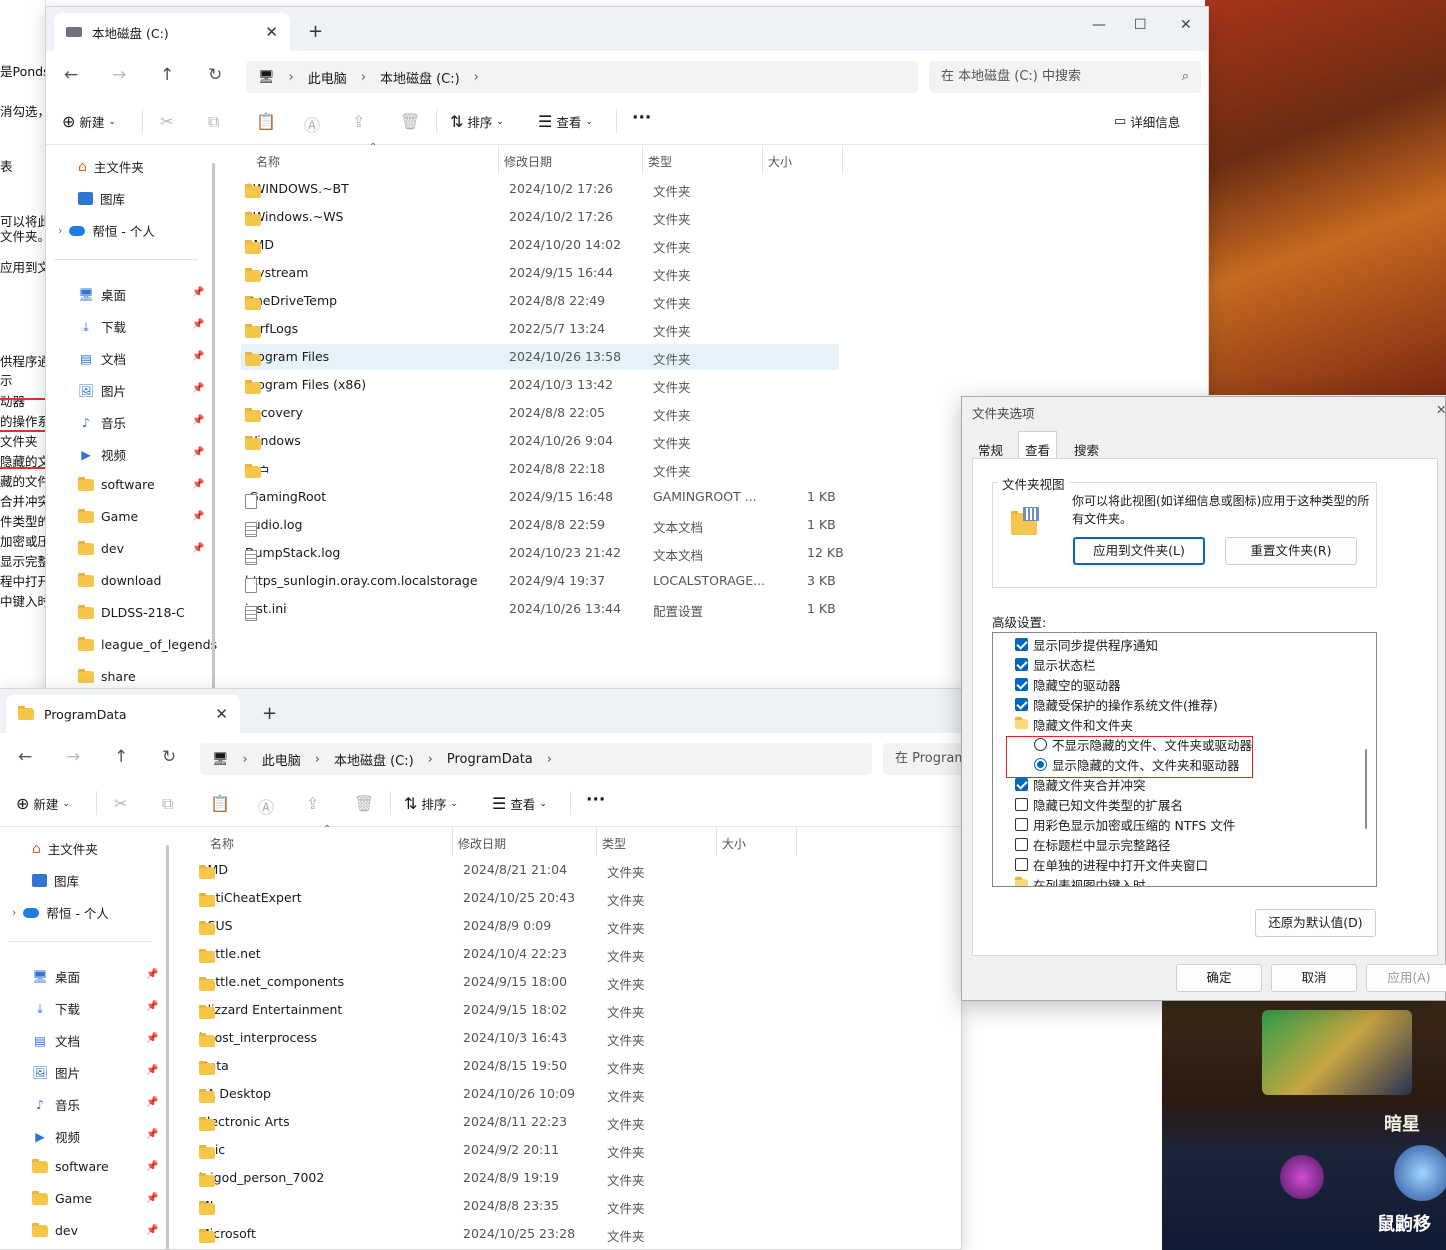 This screenshot has width=1446, height=1250. Describe the element at coordinates (89, 121) in the screenshot. I see `new-button: ⊕ 新建 ⌄` at that location.